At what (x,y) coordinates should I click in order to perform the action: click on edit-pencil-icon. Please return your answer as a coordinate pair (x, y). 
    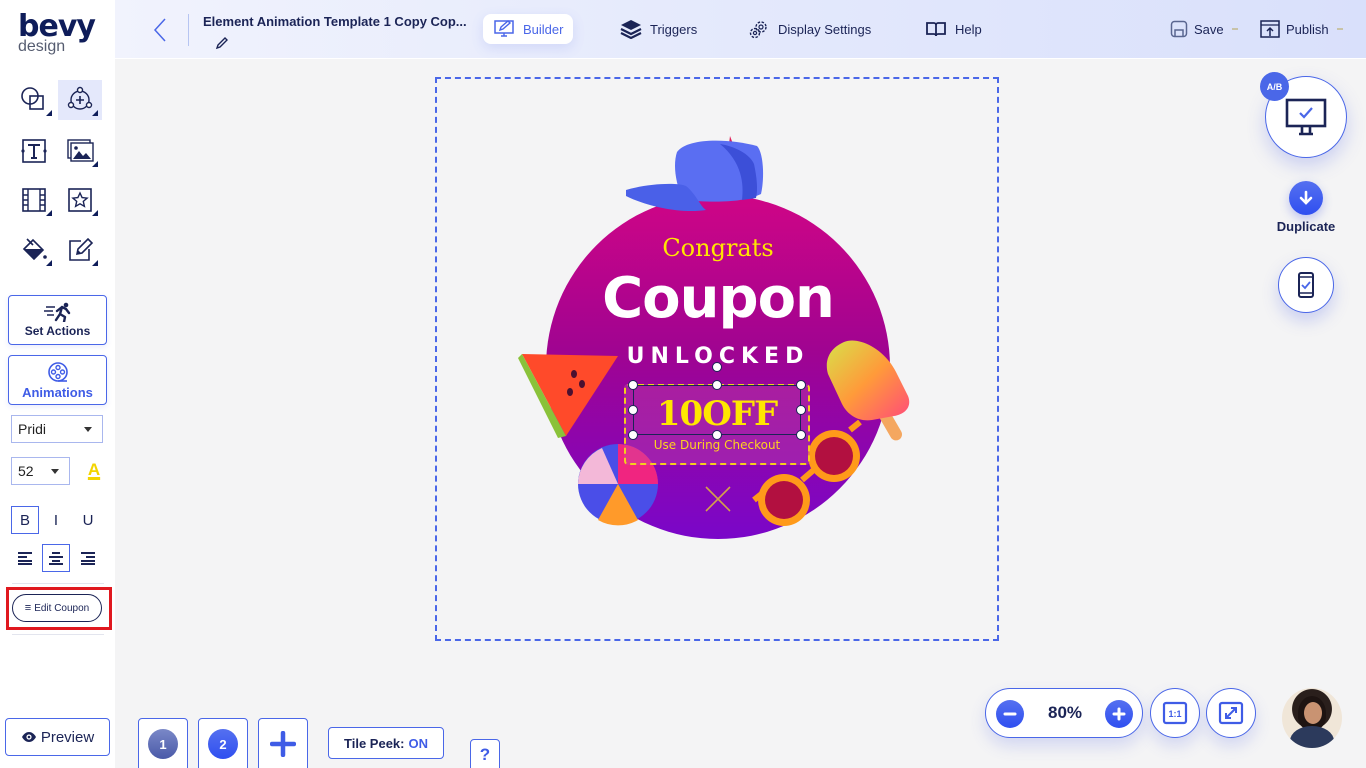
    Looking at the image, I should click on (81, 249).